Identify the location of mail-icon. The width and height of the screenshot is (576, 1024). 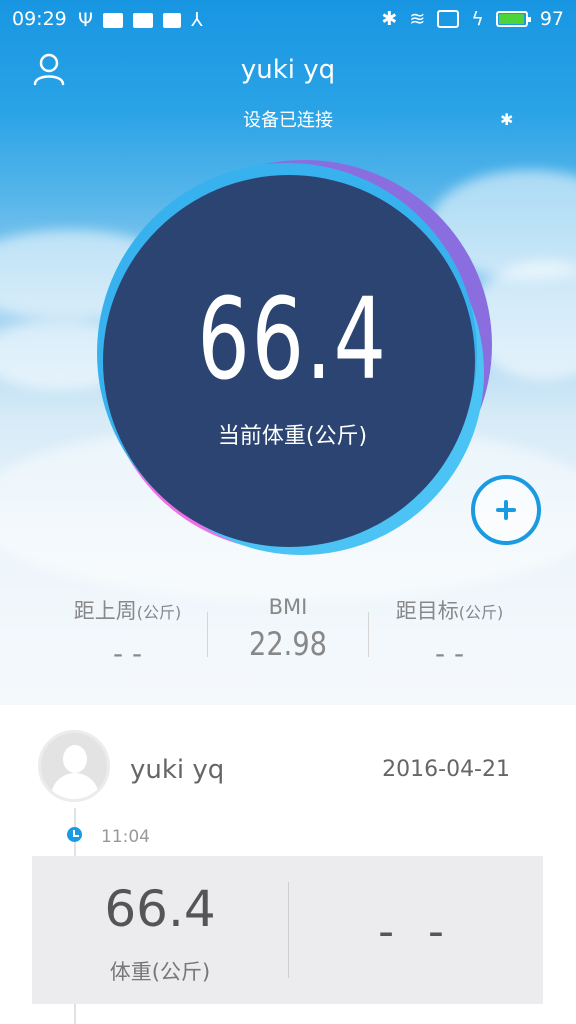
(142, 20).